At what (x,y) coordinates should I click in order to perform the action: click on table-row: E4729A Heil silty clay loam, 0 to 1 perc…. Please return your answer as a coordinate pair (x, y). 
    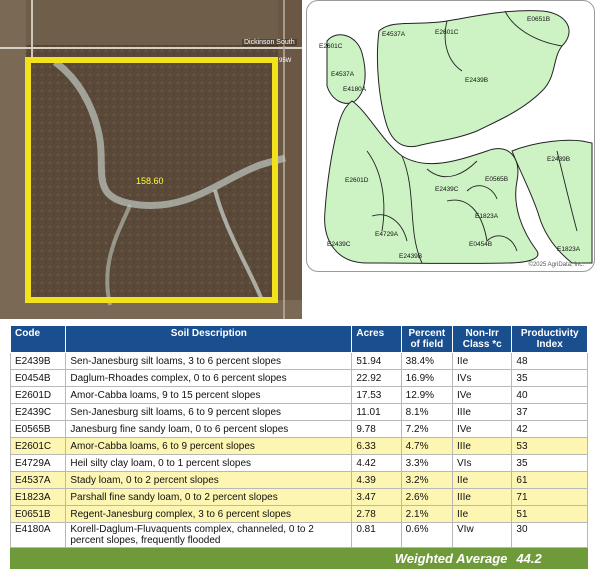
    Looking at the image, I should click on (298, 463).